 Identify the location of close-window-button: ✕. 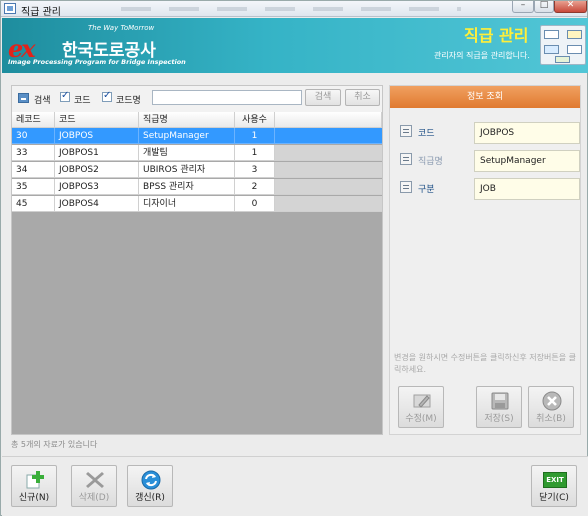
(570, 6).